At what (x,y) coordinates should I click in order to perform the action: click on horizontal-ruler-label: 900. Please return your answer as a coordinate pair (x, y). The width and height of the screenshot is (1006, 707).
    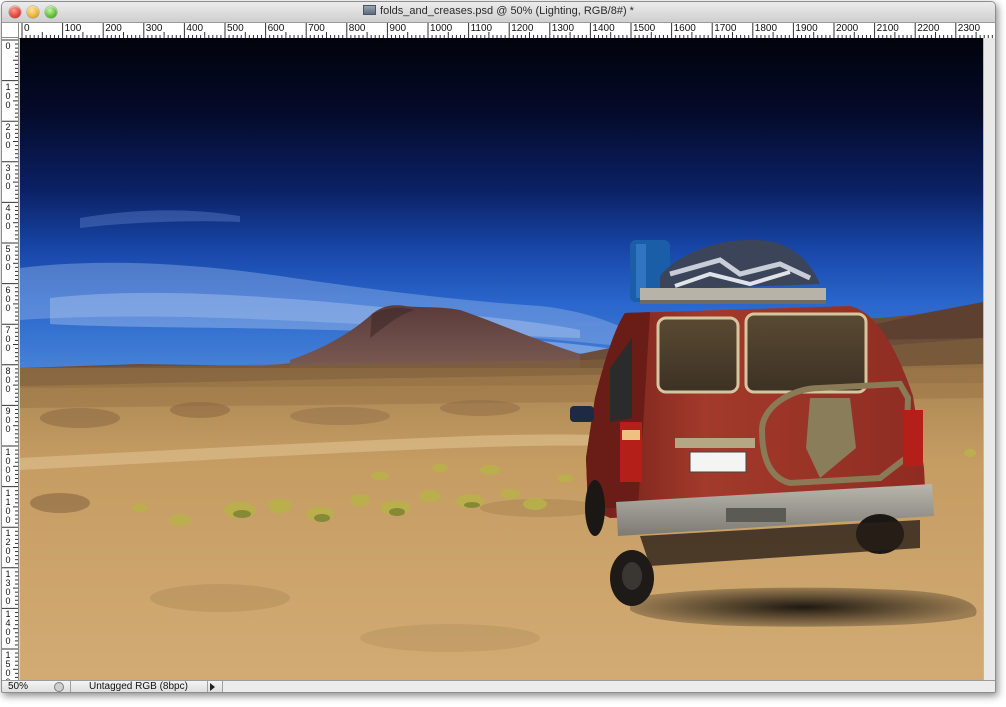
    Looking at the image, I should click on (398, 28).